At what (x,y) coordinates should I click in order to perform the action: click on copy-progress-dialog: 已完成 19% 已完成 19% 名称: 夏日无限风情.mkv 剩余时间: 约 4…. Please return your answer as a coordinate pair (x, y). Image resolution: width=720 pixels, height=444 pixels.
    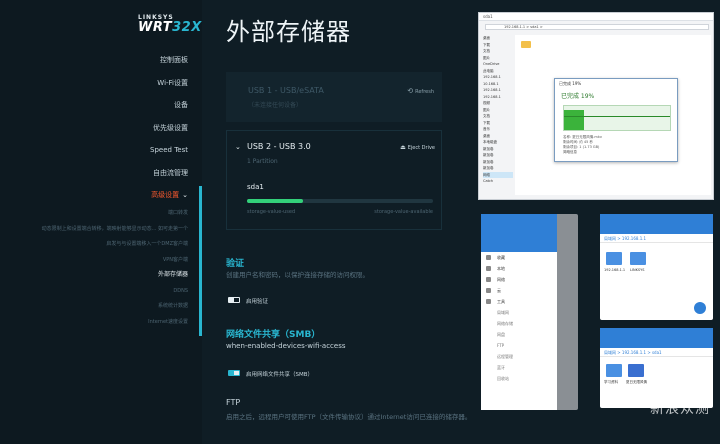
    Looking at the image, I should click on (616, 120).